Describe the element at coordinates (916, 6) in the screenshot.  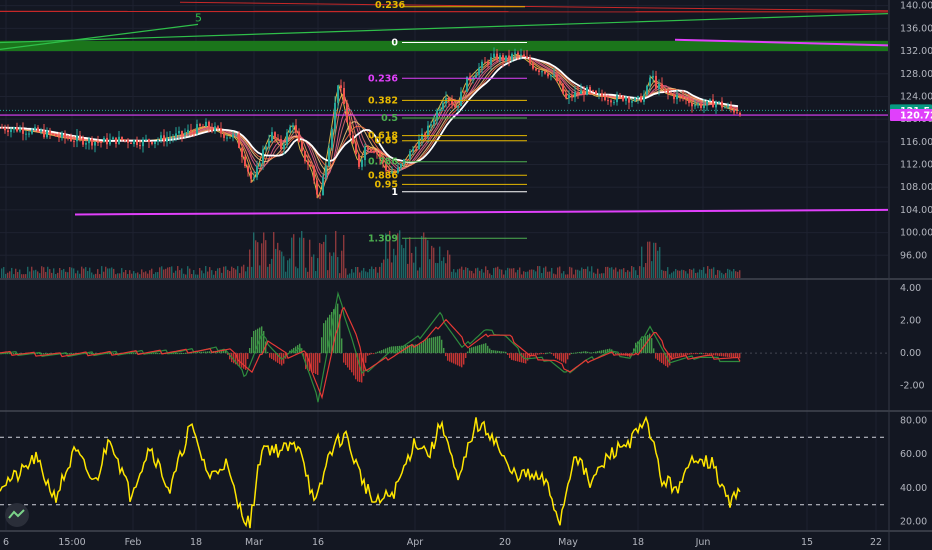
I see `price-tick-label: 140.00` at that location.